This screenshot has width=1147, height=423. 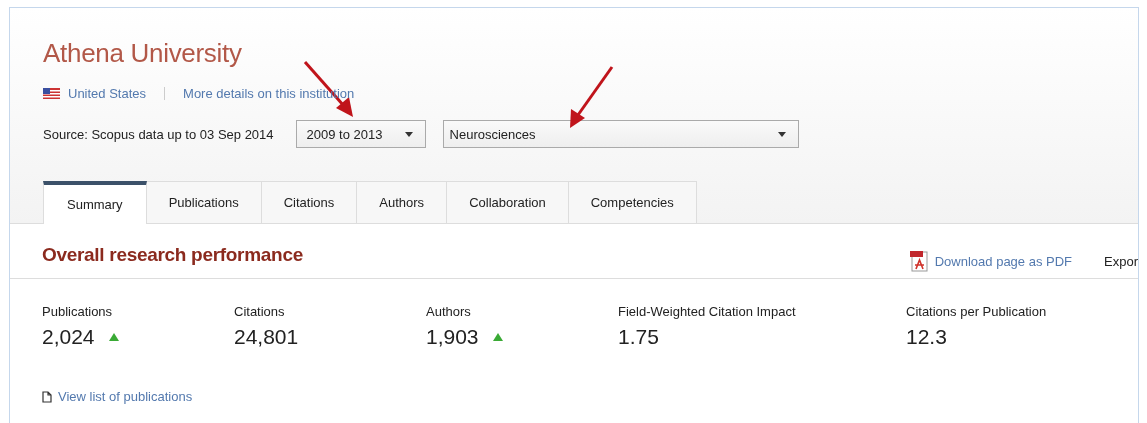 I want to click on view-publications-link: View list of publications, so click(x=590, y=396).